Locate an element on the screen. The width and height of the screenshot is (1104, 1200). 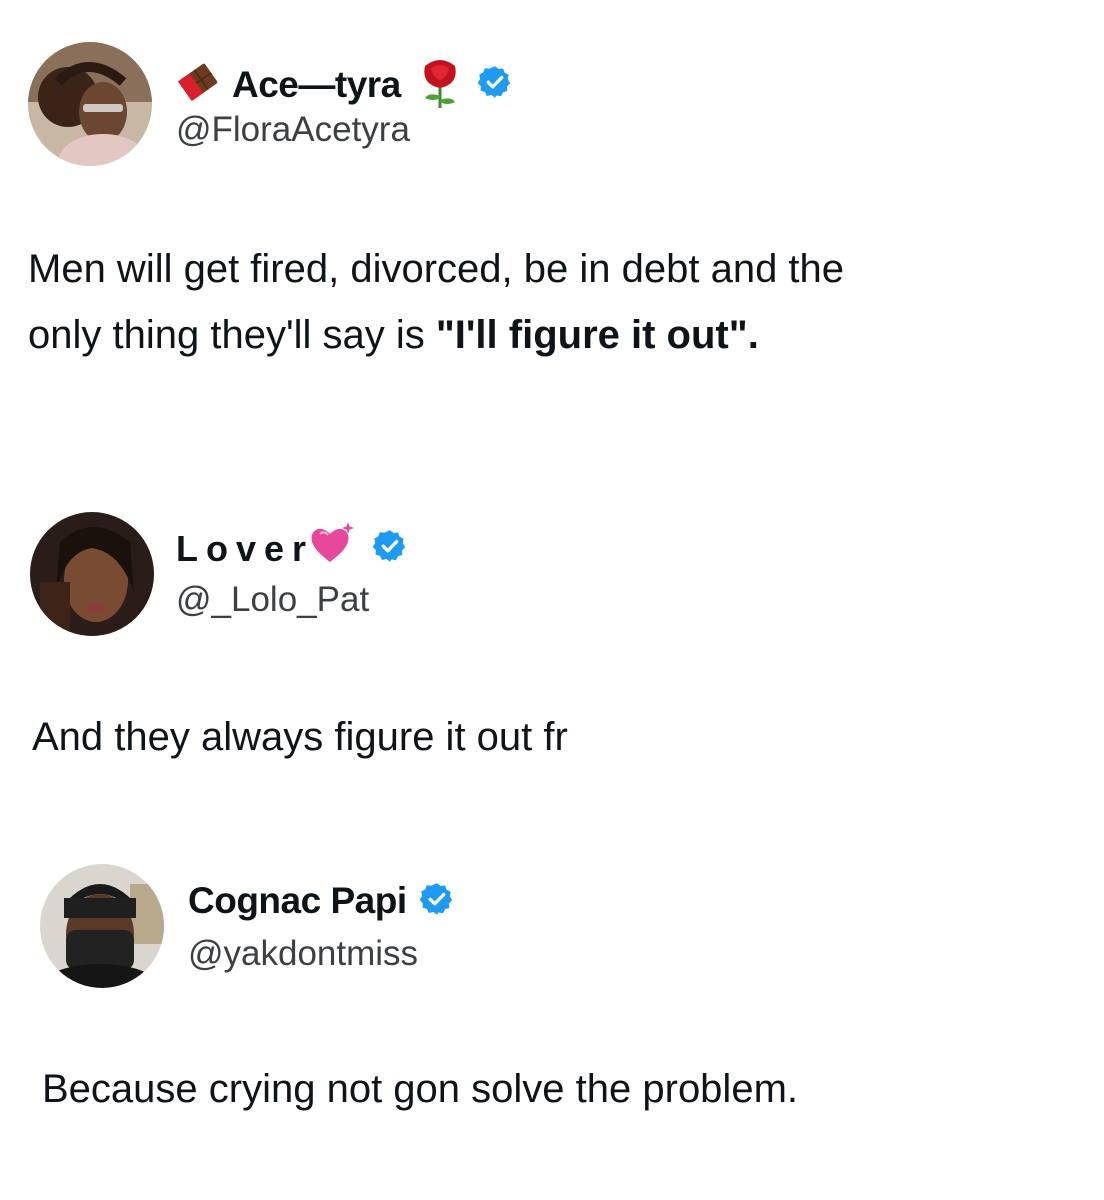
tweet-text-bold: "I'll figure it out". is located at coordinates (597, 335).